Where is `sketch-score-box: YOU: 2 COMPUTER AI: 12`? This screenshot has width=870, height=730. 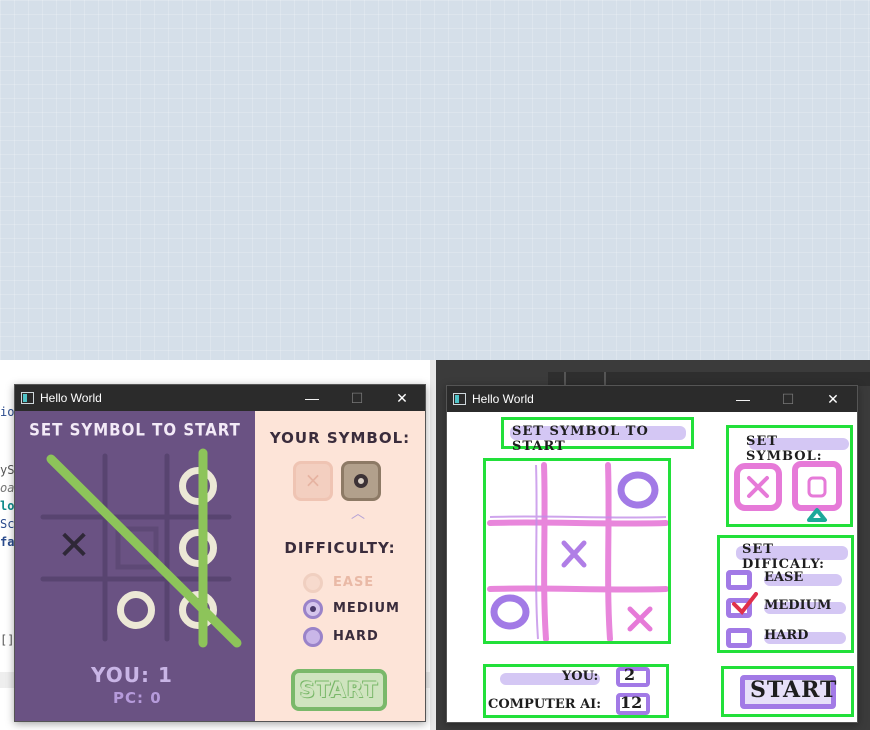
sketch-score-box: YOU: 2 COMPUTER AI: 12 is located at coordinates (576, 691).